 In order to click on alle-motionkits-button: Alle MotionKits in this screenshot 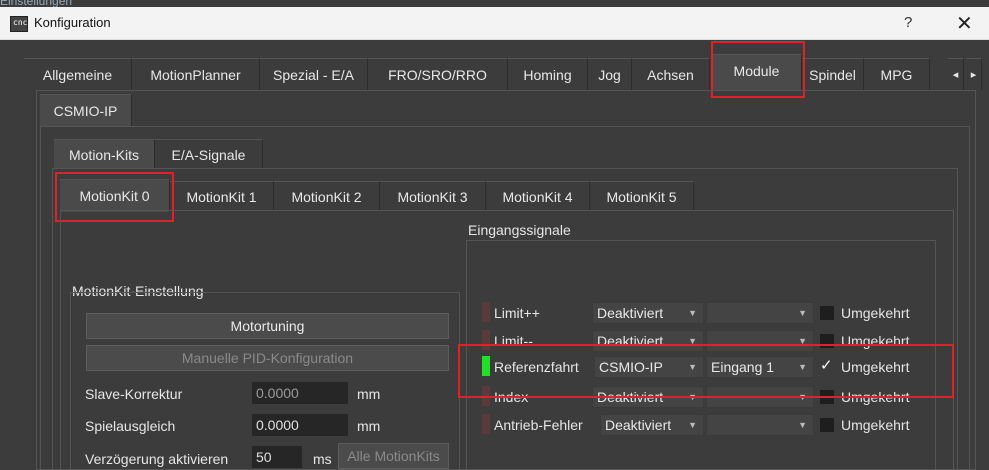, I will do `click(393, 456)`.